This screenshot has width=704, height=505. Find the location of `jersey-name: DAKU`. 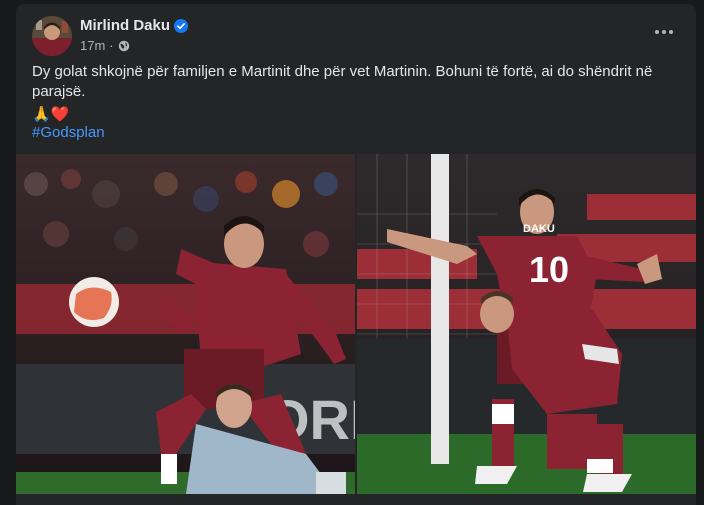

jersey-name: DAKU is located at coordinates (539, 229).